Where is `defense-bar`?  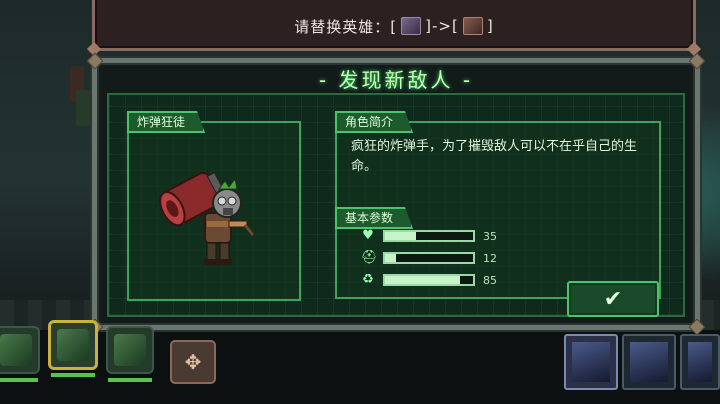 defense-bar is located at coordinates (429, 258).